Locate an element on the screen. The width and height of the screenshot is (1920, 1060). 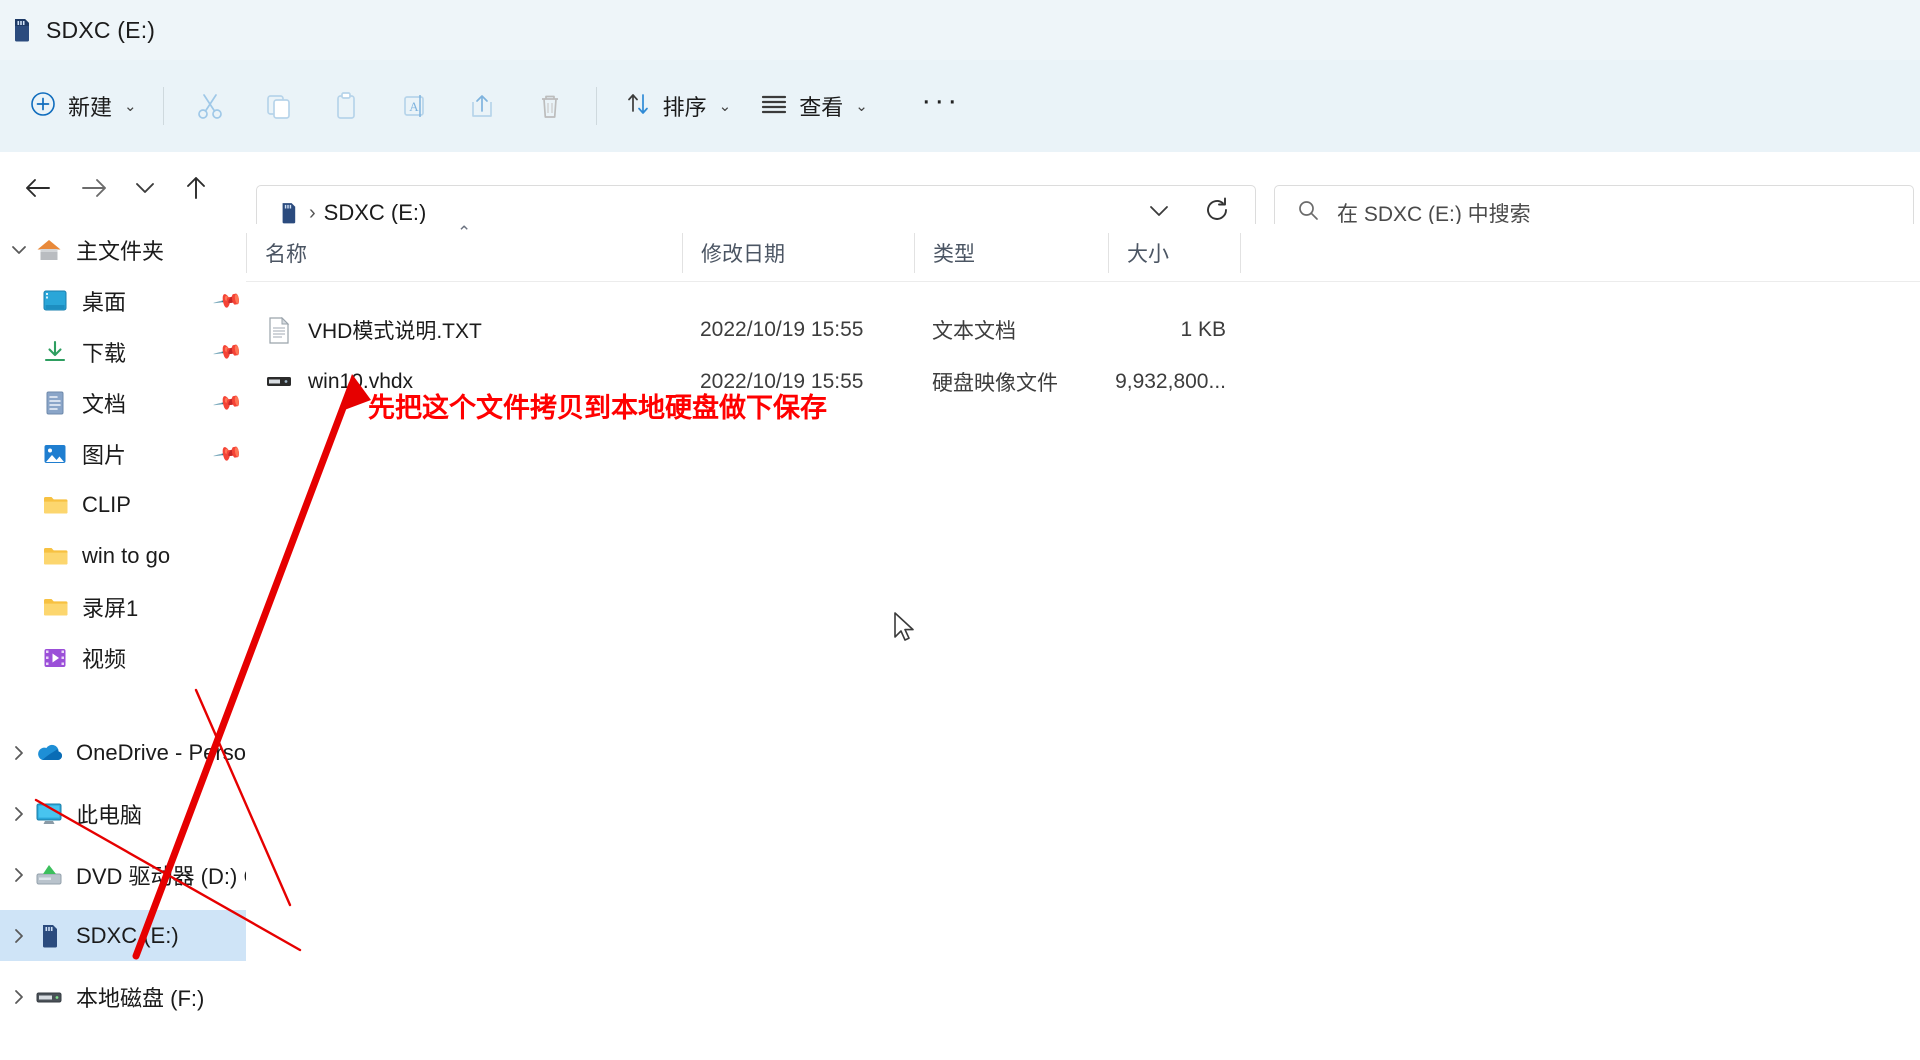
sort-button: 排序 ⌄ is located at coordinates (677, 106).